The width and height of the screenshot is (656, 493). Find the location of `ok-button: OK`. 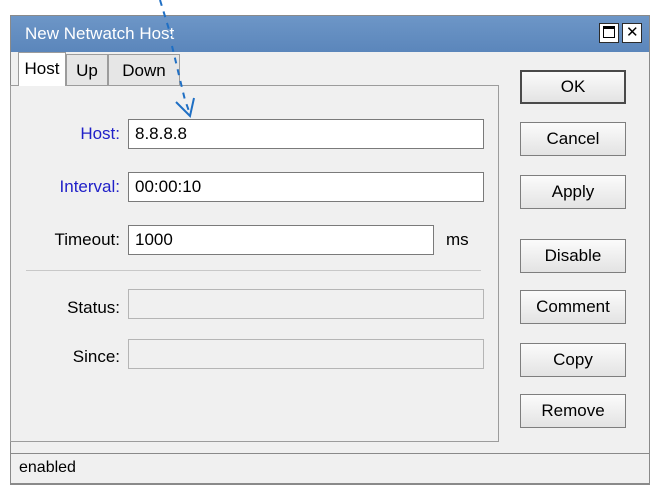

ok-button: OK is located at coordinates (573, 87).